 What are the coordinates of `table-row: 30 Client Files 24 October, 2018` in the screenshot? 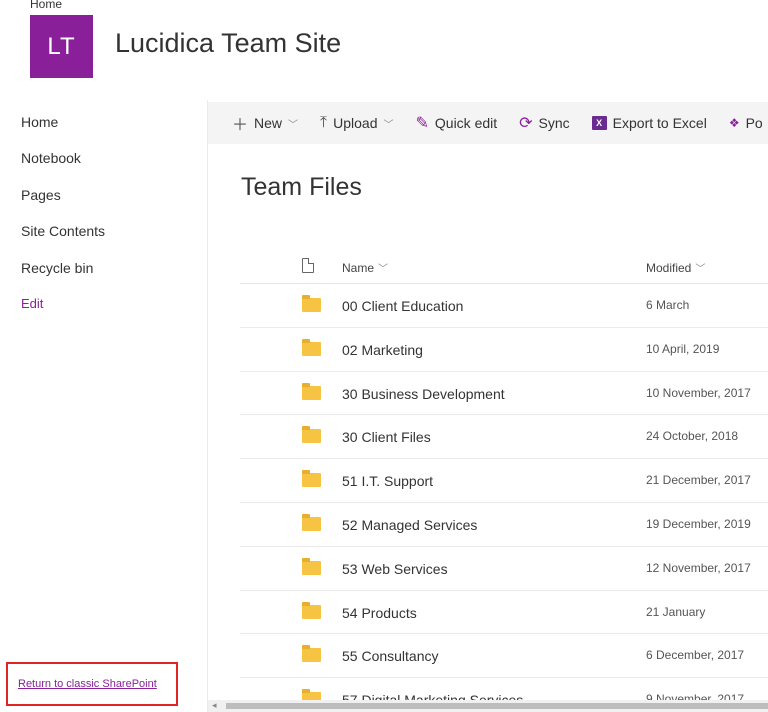 It's located at (504, 437).